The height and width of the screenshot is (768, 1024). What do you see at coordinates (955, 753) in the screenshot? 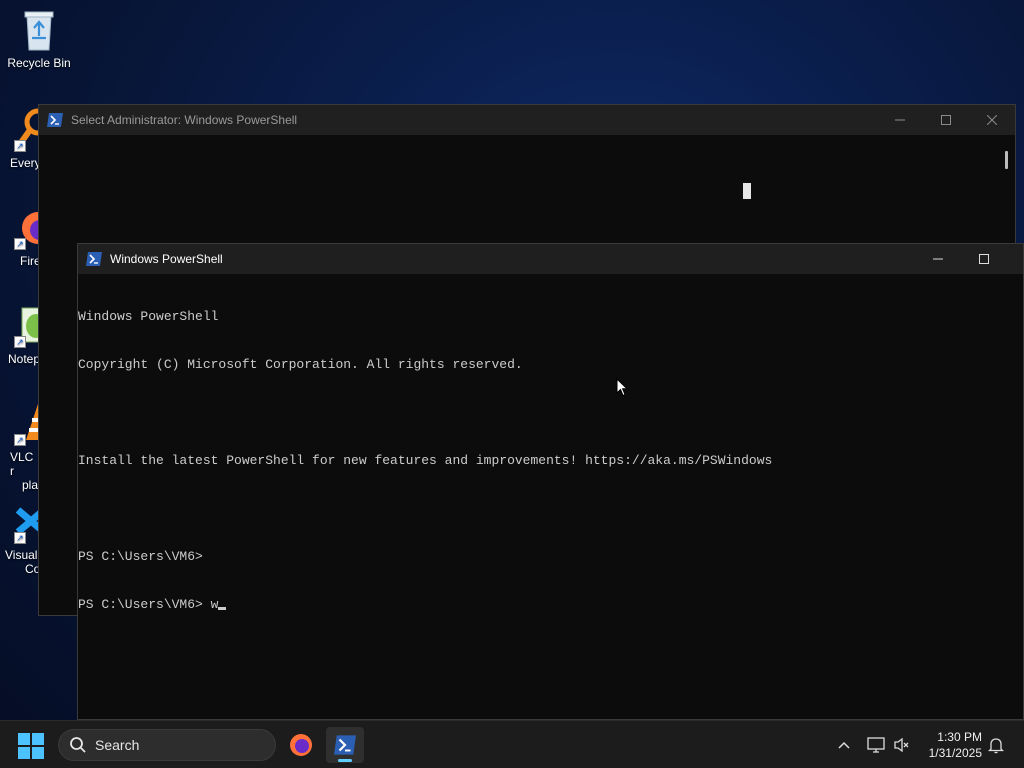
I see `clock-date: 1/31/2025` at bounding box center [955, 753].